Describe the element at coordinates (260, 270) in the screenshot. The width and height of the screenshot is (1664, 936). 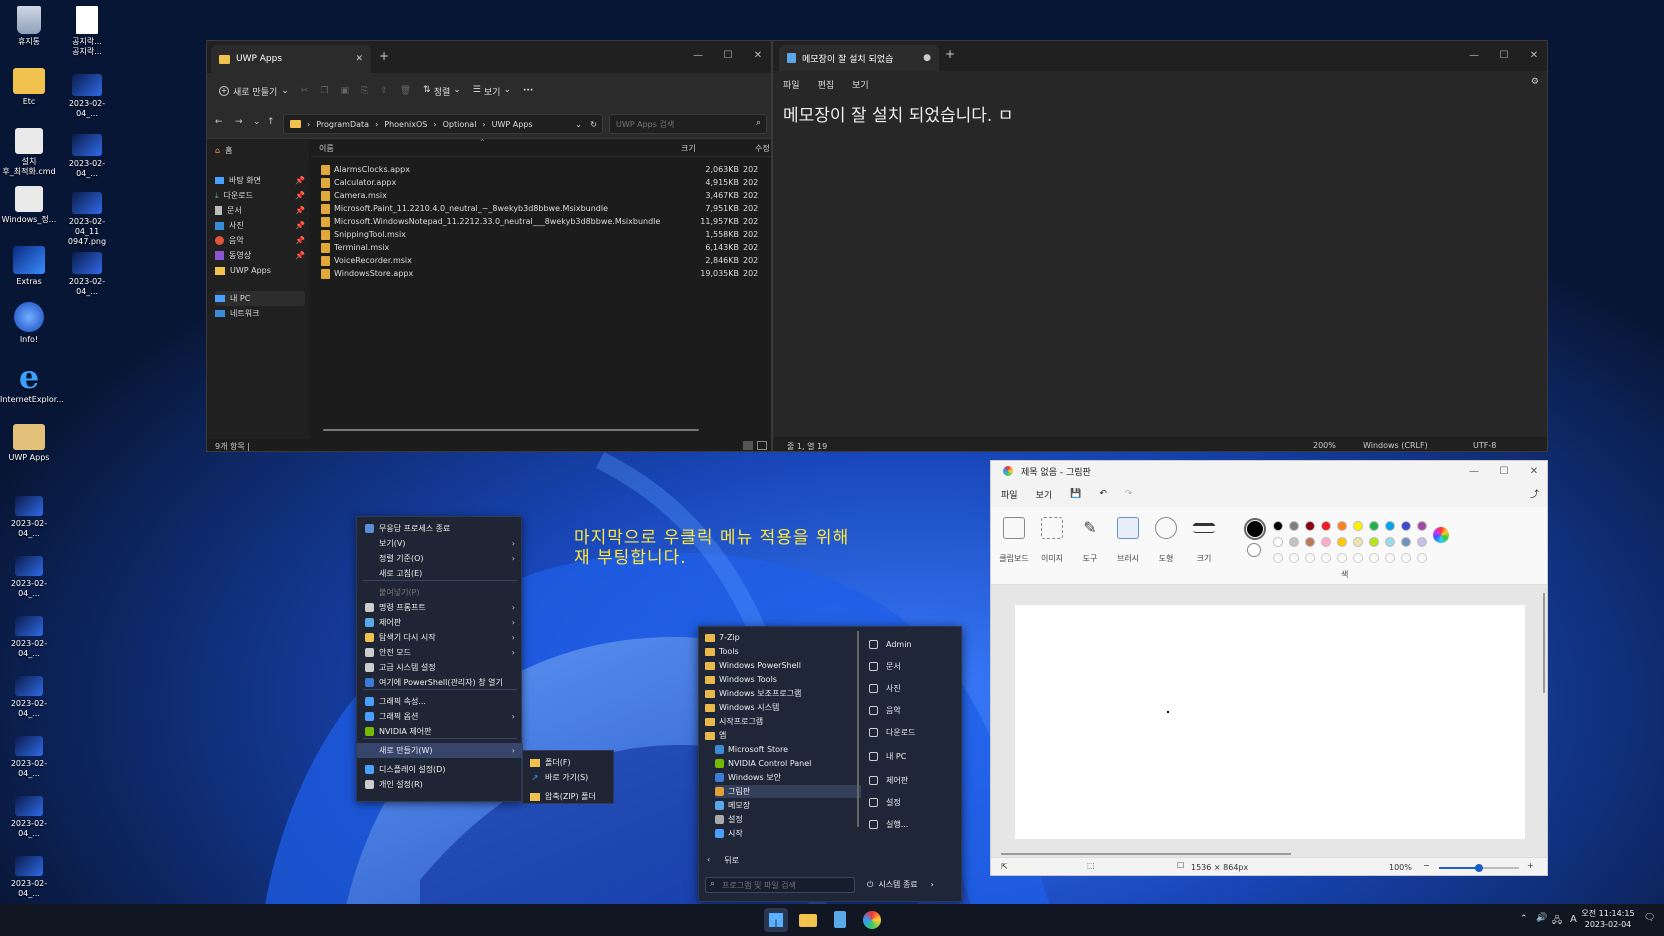
I see `nav-item-uwp-apps: UWP Apps` at that location.